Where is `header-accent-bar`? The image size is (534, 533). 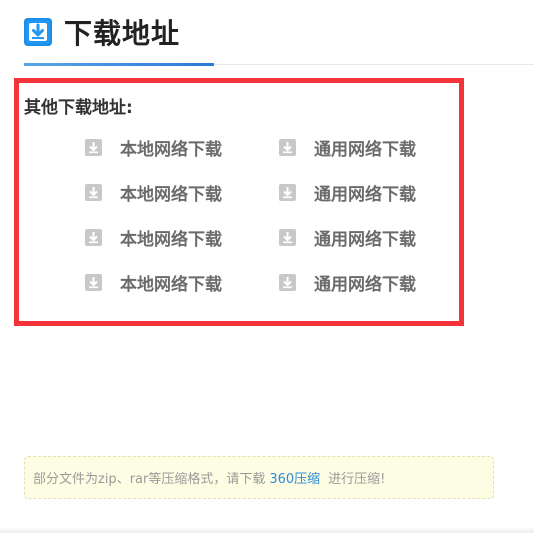
header-accent-bar is located at coordinates (119, 64).